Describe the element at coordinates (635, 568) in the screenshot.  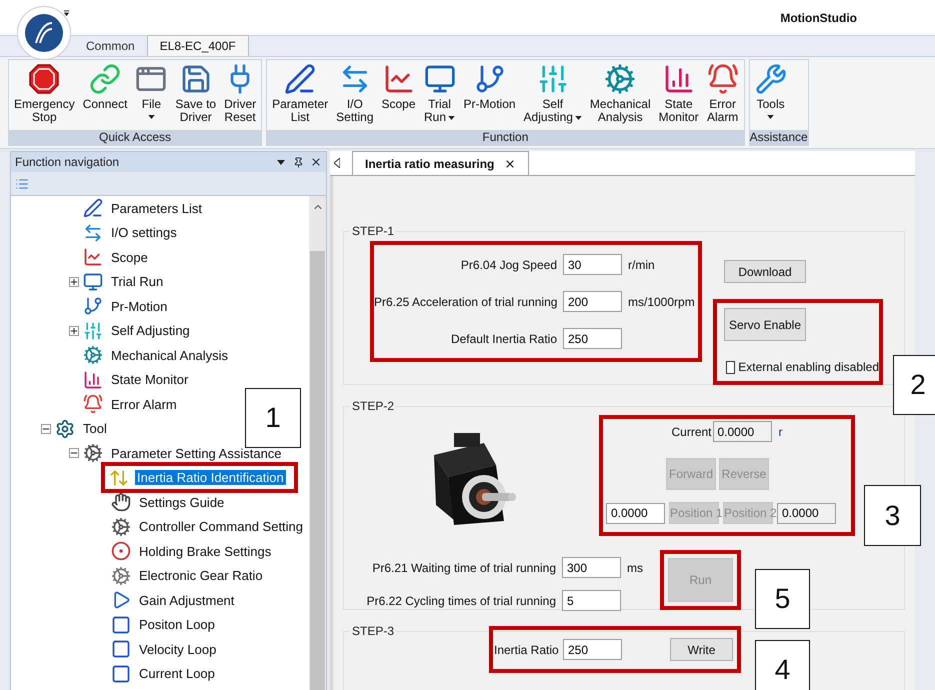
I see `unit-label: ms` at that location.